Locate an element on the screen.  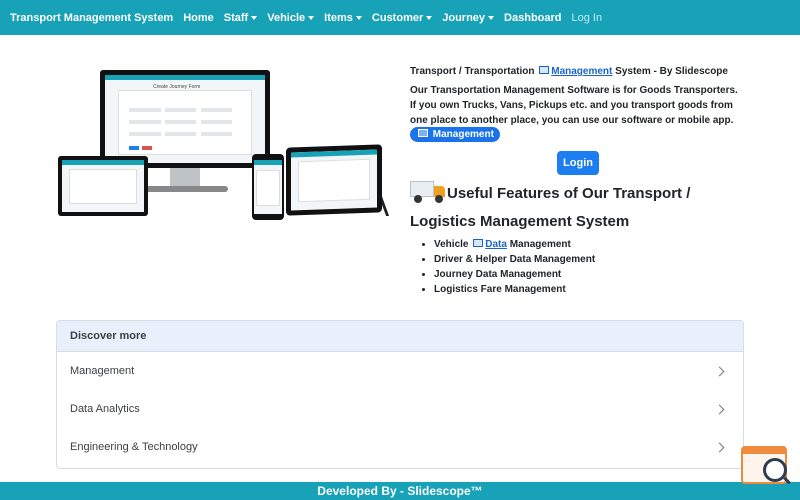
nav-home-label: Home is located at coordinates (198, 17).